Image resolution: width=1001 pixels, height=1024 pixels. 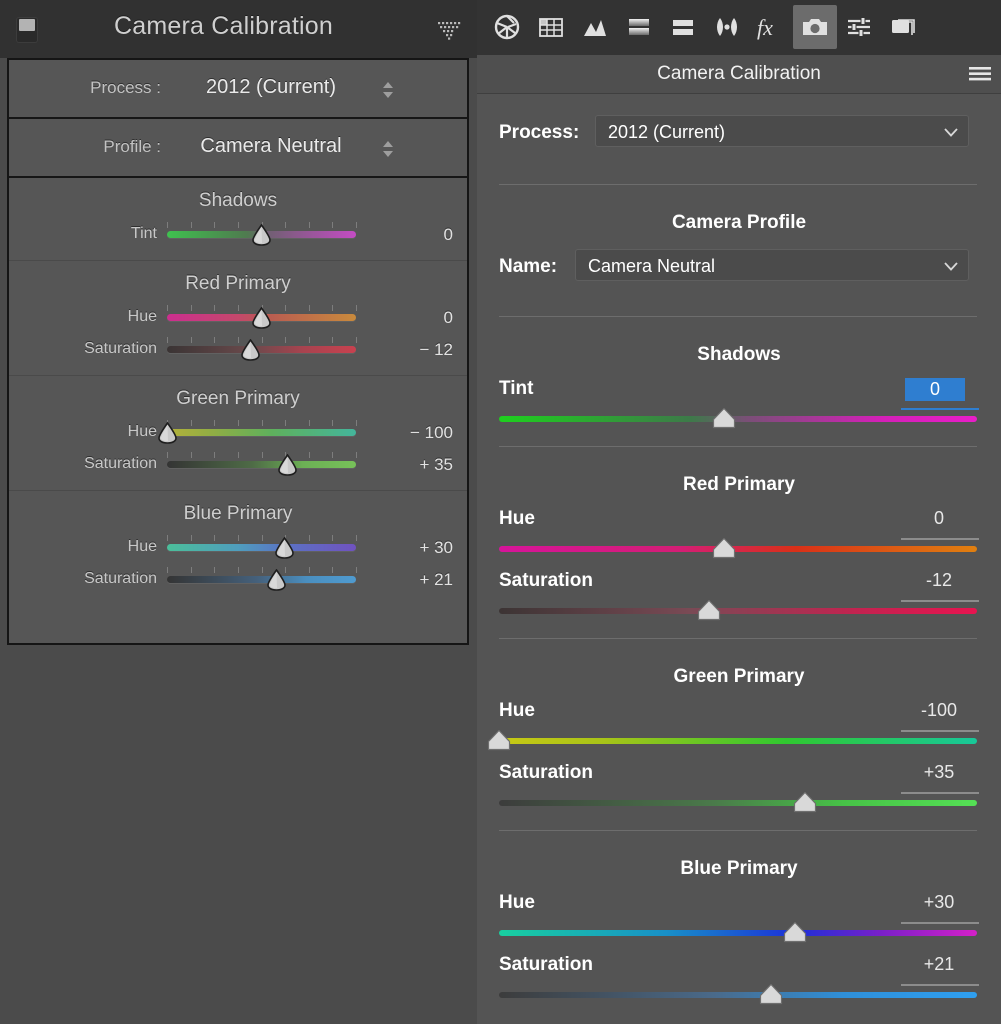 What do you see at coordinates (407, 350) in the screenshot?
I see `lr-slider-value: − 12` at bounding box center [407, 350].